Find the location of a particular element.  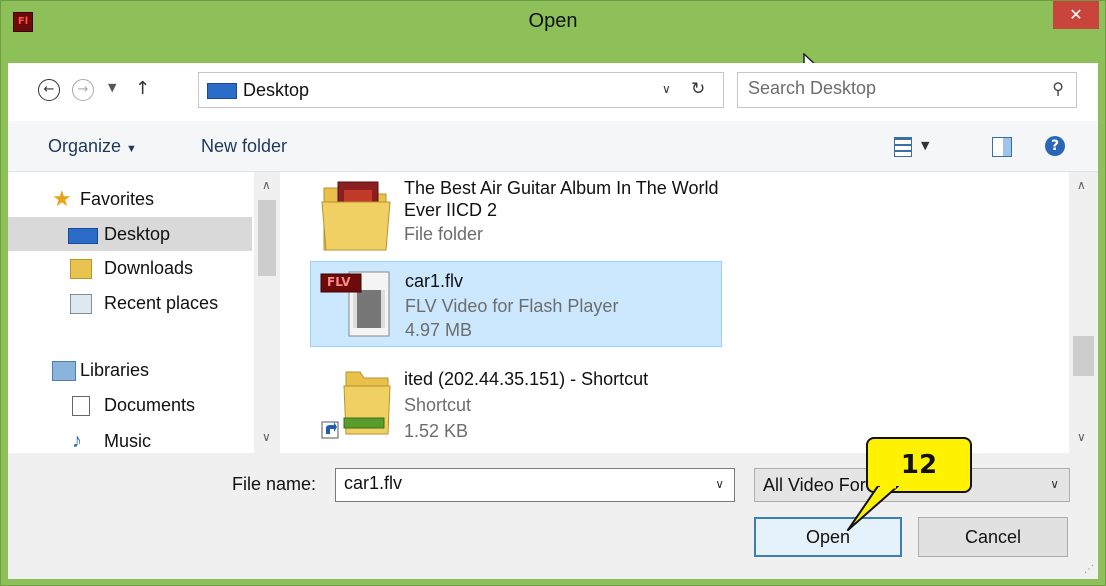

nav-item-recent-places: Recent places is located at coordinates (130, 303).